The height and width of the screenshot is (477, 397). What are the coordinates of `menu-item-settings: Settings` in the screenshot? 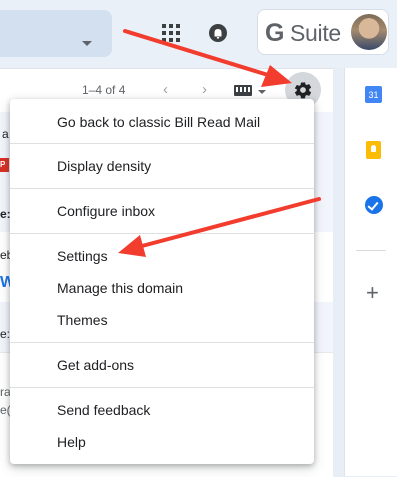 It's located at (162, 256).